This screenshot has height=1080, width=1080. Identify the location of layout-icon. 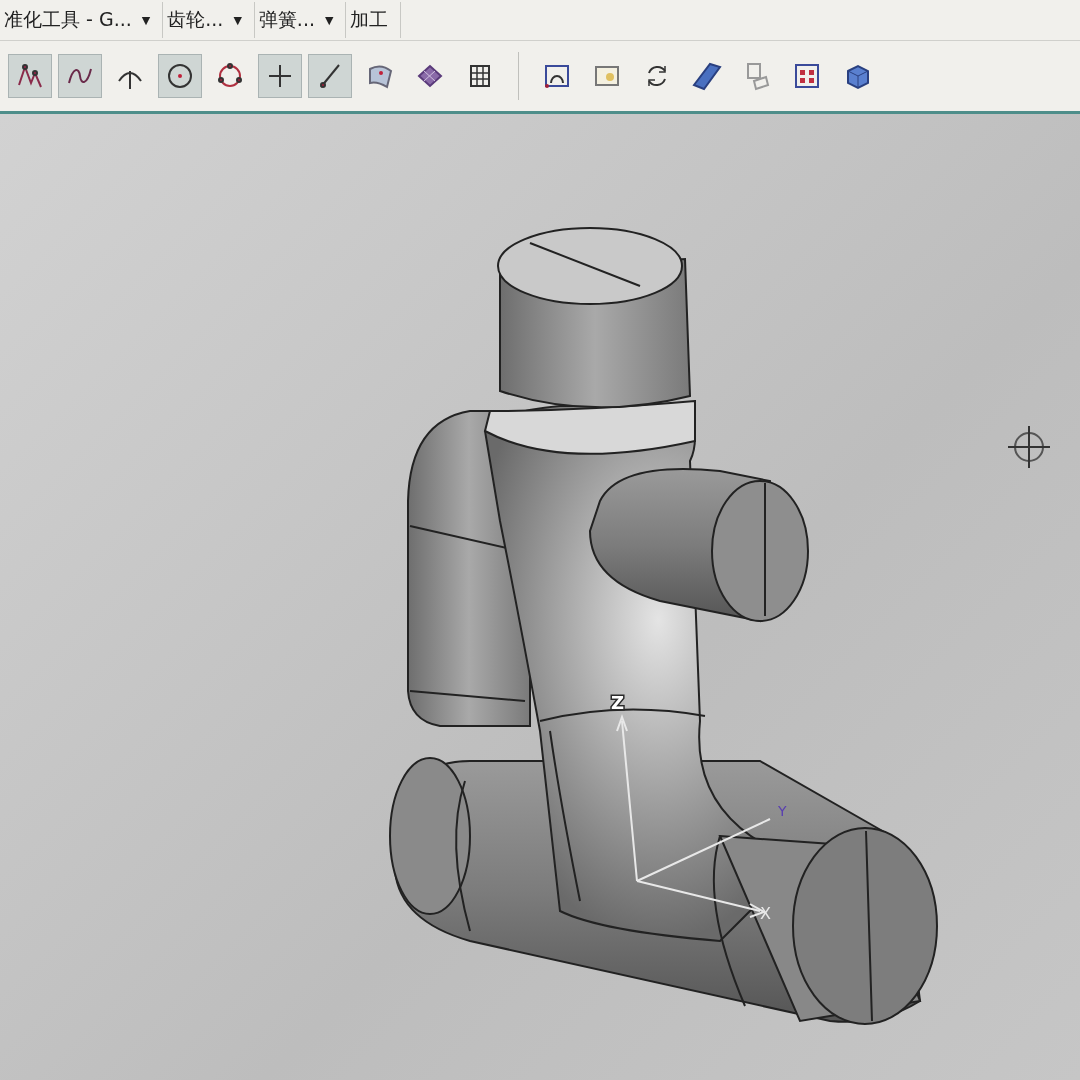
(807, 76).